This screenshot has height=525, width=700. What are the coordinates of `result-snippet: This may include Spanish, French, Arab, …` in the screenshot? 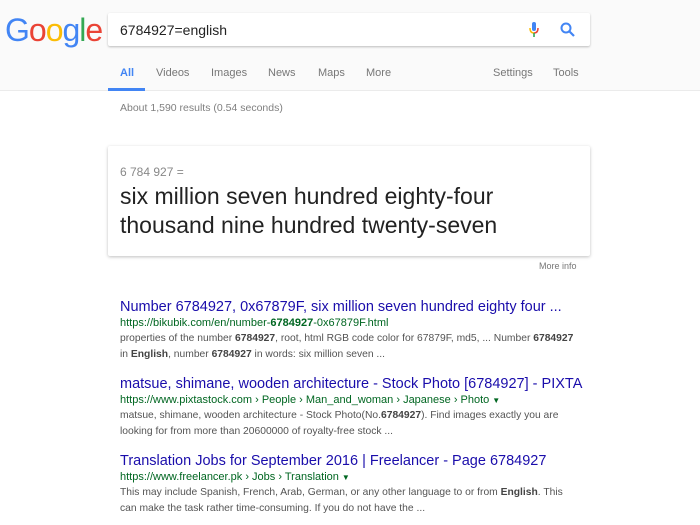 It's located at (350, 501).